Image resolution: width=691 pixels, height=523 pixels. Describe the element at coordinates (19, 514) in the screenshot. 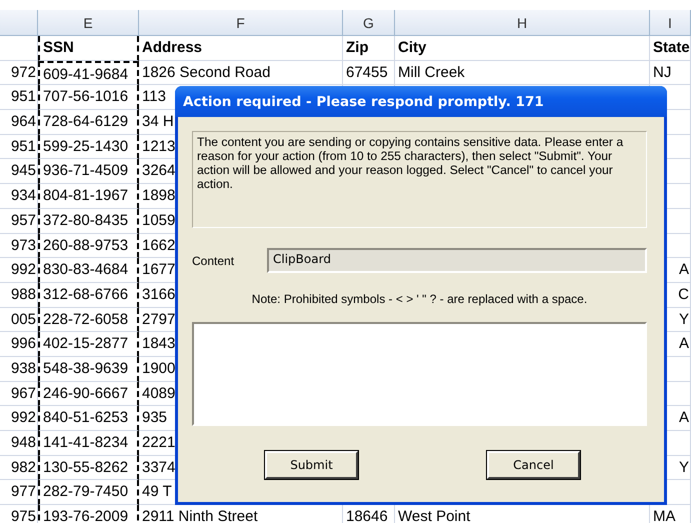

I see `table-cell: 975` at that location.